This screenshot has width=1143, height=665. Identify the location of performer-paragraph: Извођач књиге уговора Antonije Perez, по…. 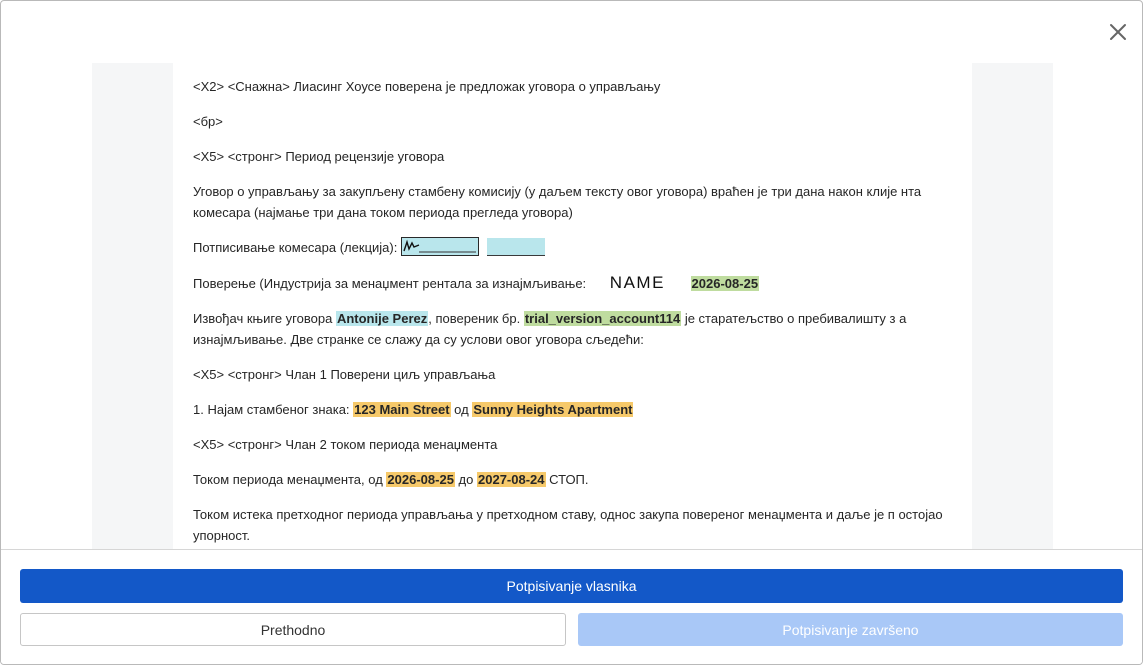
(573, 329).